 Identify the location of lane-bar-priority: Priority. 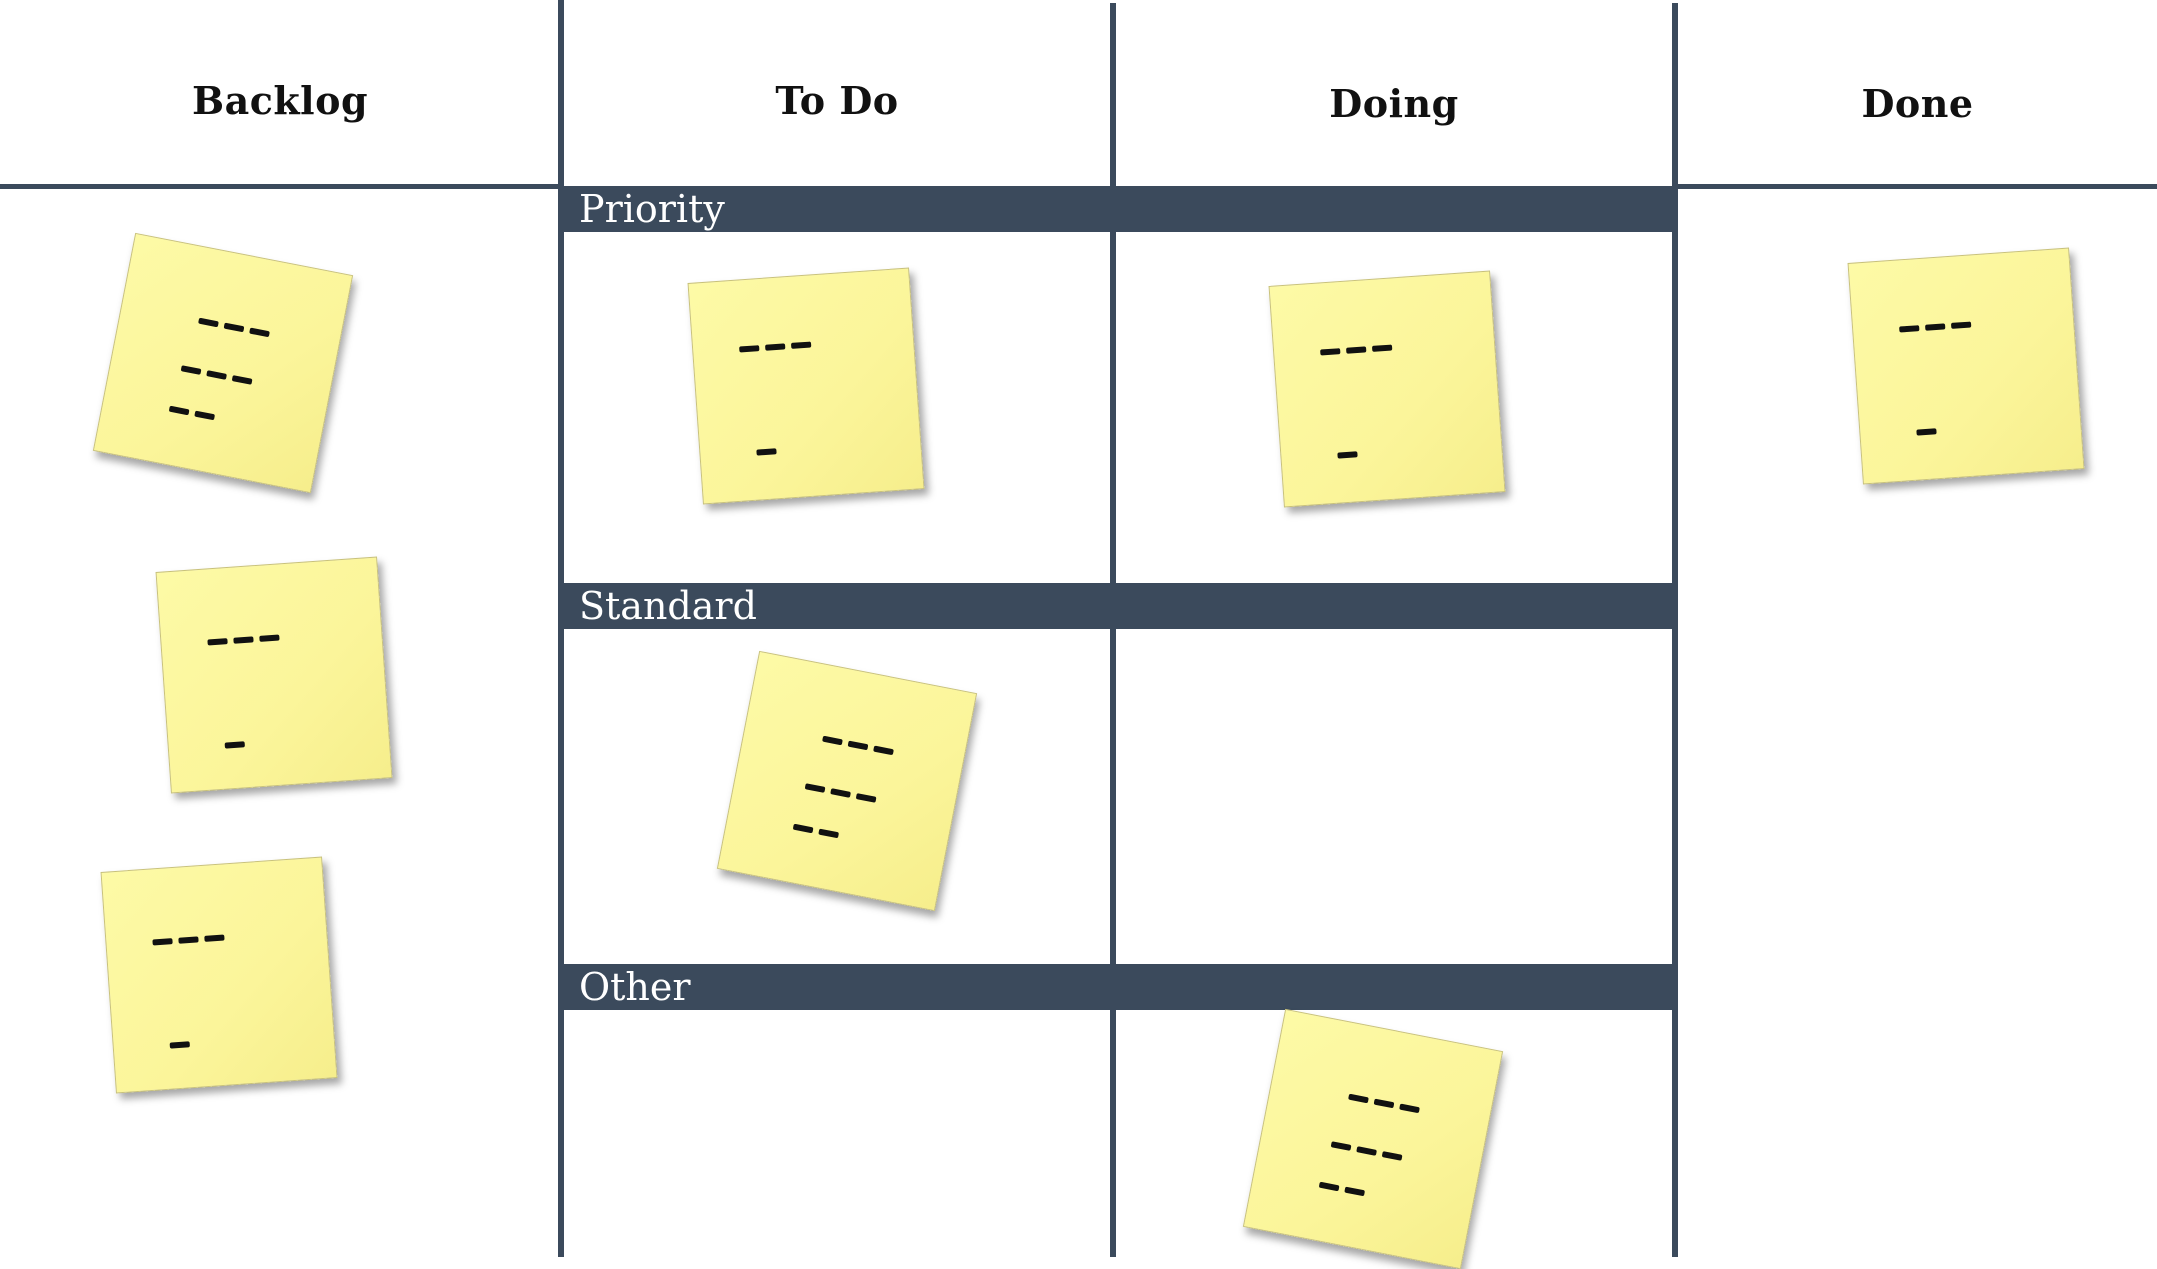
(1118, 209).